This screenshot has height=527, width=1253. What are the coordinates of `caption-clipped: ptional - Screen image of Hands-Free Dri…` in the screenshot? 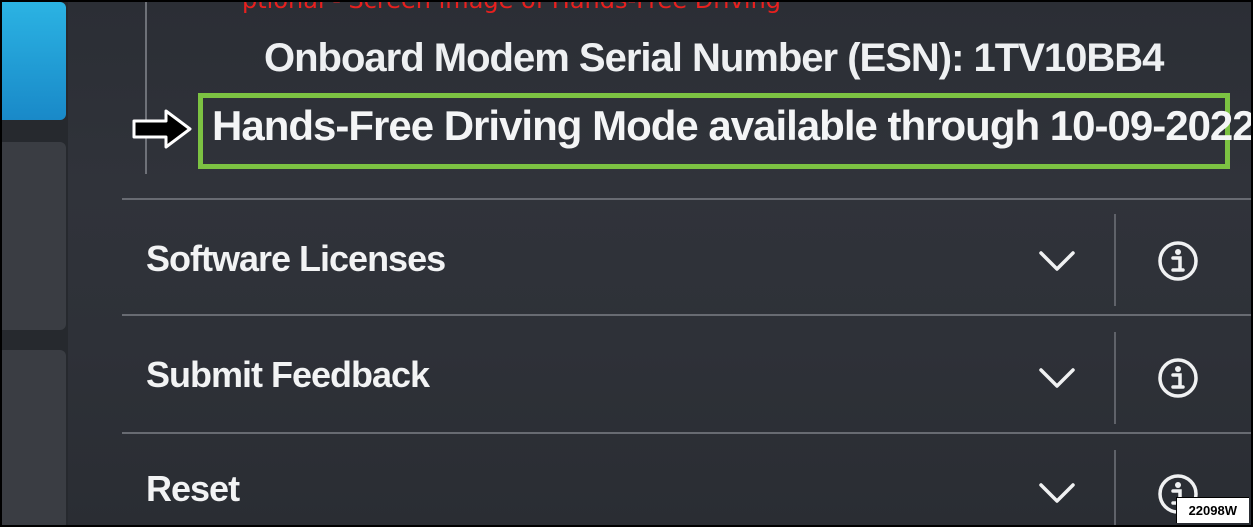 It's located at (512, 7).